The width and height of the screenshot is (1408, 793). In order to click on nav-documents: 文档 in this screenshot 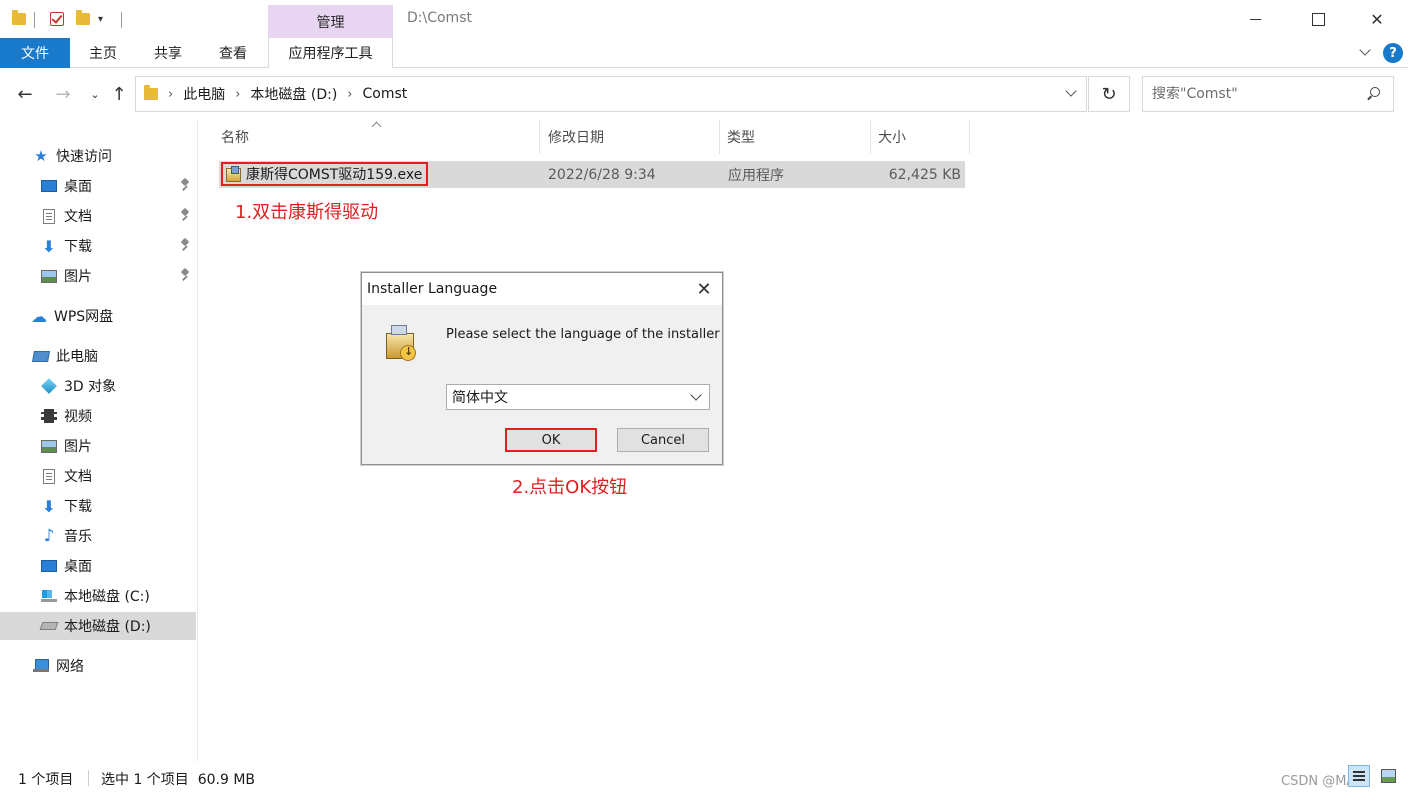, I will do `click(98, 216)`.